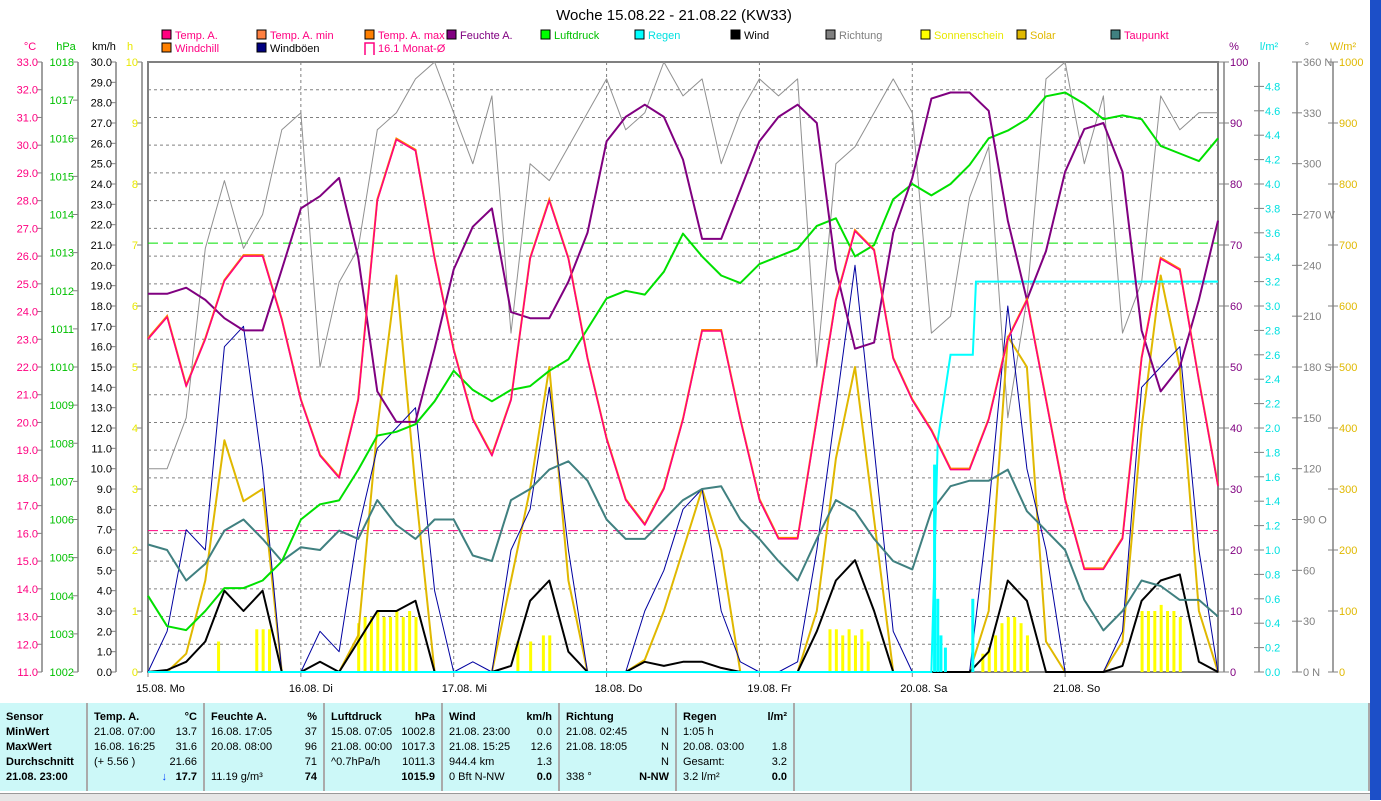 This screenshot has width=1381, height=801. Describe the element at coordinates (40, 762) in the screenshot. I see `row-label: Durchschnitt` at that location.